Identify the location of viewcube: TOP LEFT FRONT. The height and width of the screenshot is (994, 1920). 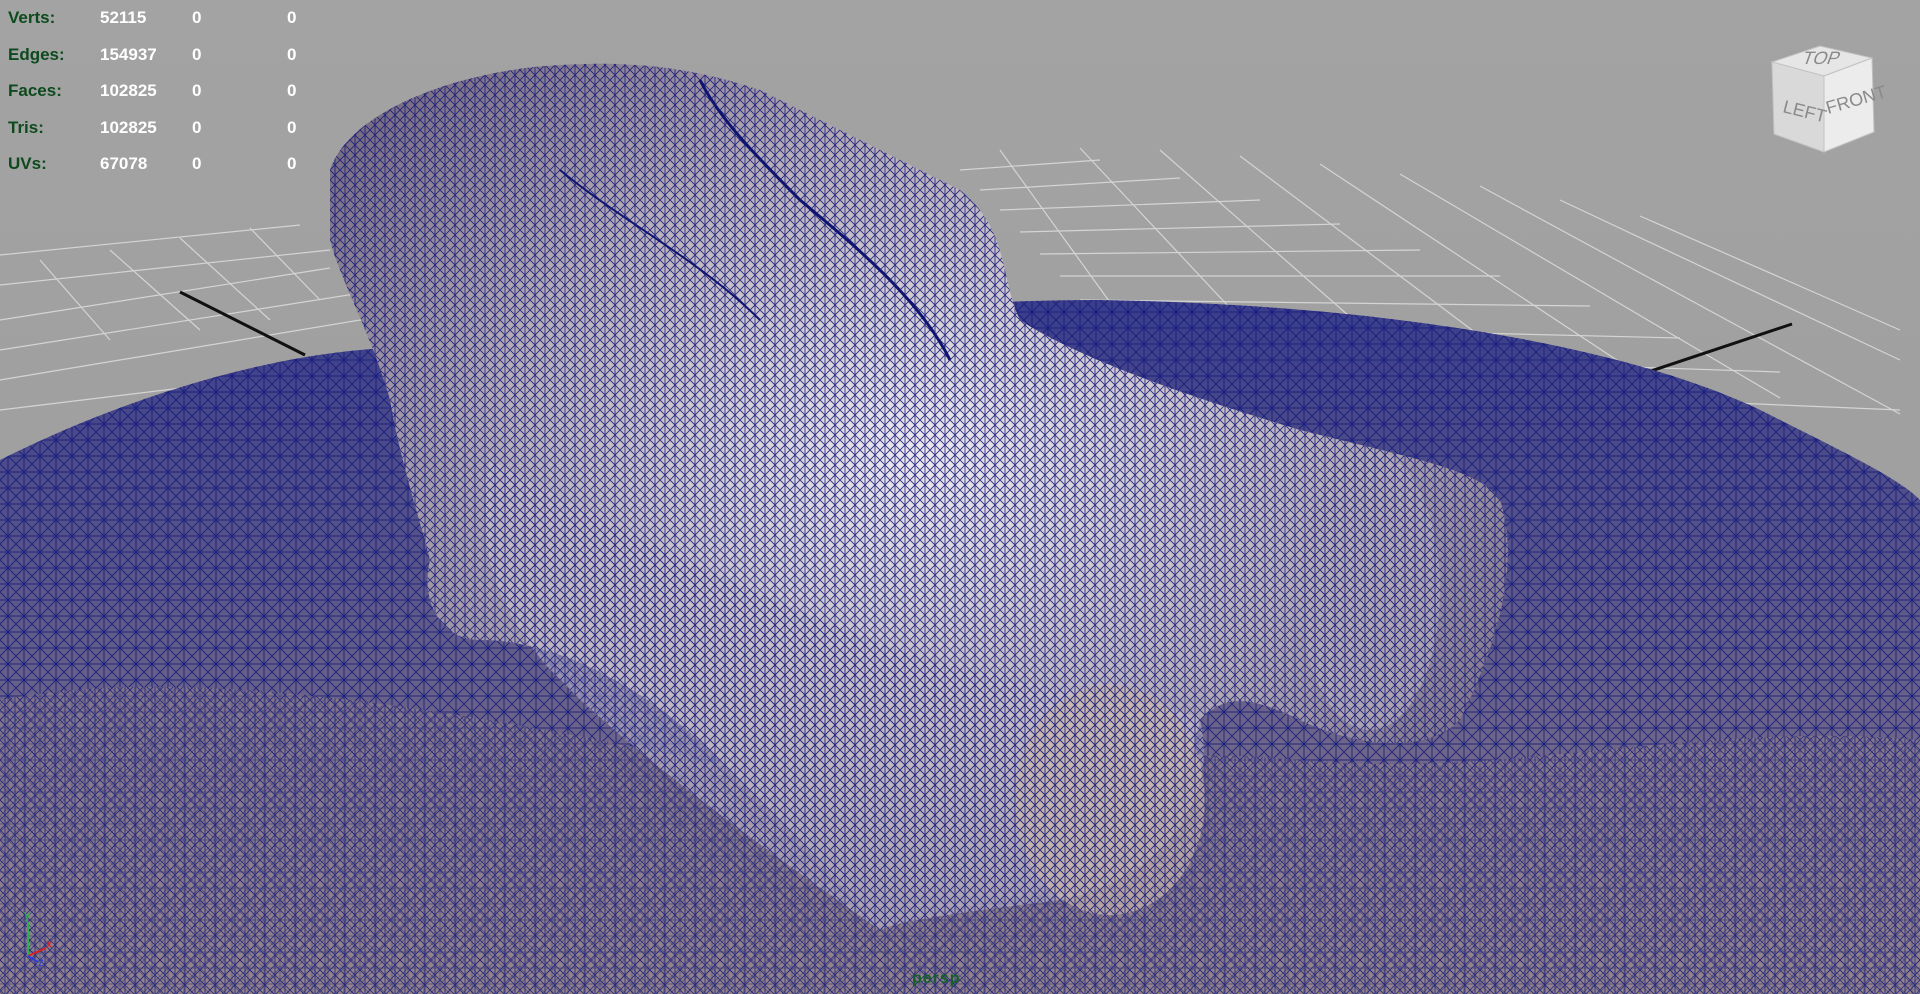
(1825, 105).